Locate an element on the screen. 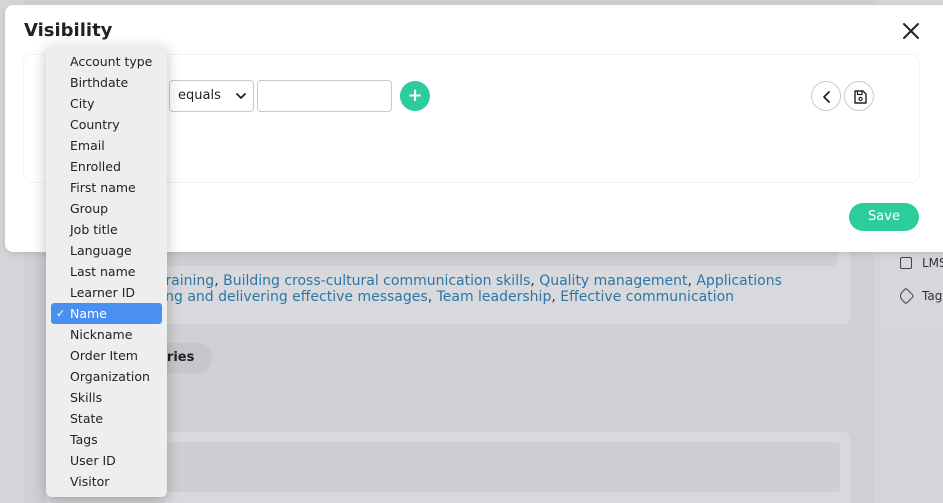  save-button: Save is located at coordinates (884, 217).